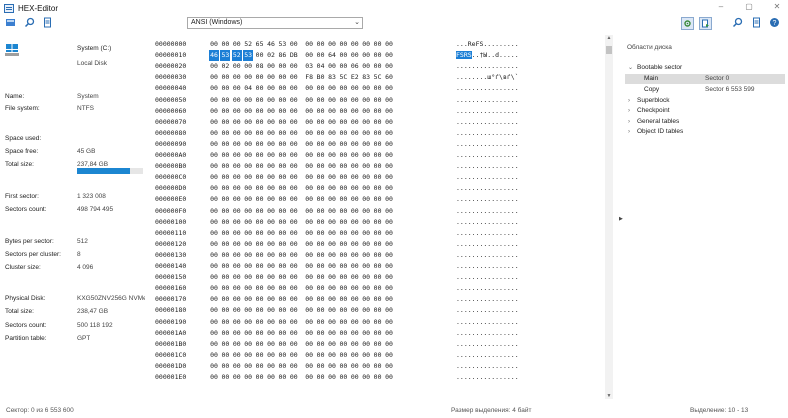 This screenshot has width=788, height=418. What do you see at coordinates (332, 77) in the screenshot?
I see `hex-byte: 83` at bounding box center [332, 77].